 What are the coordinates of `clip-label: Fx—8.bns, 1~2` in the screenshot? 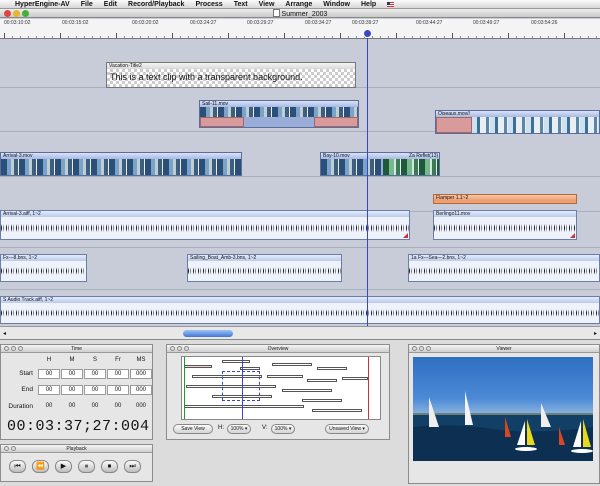 It's located at (43, 258).